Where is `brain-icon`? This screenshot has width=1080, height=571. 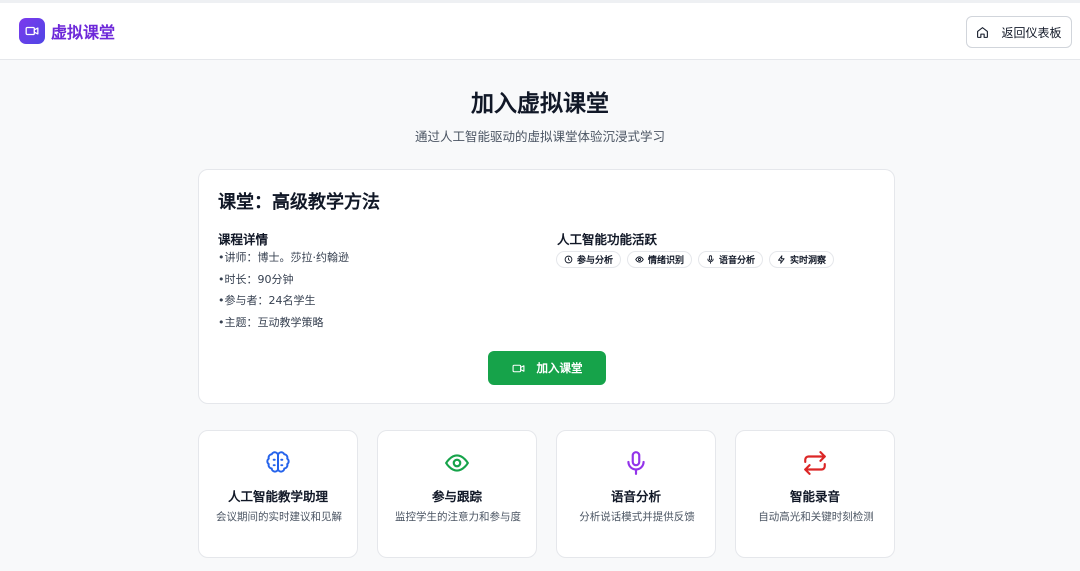 brain-icon is located at coordinates (278, 462).